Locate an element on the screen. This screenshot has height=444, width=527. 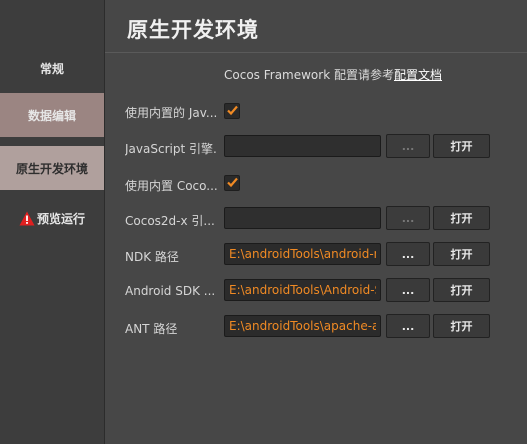
ndk-path-input is located at coordinates (302, 254).